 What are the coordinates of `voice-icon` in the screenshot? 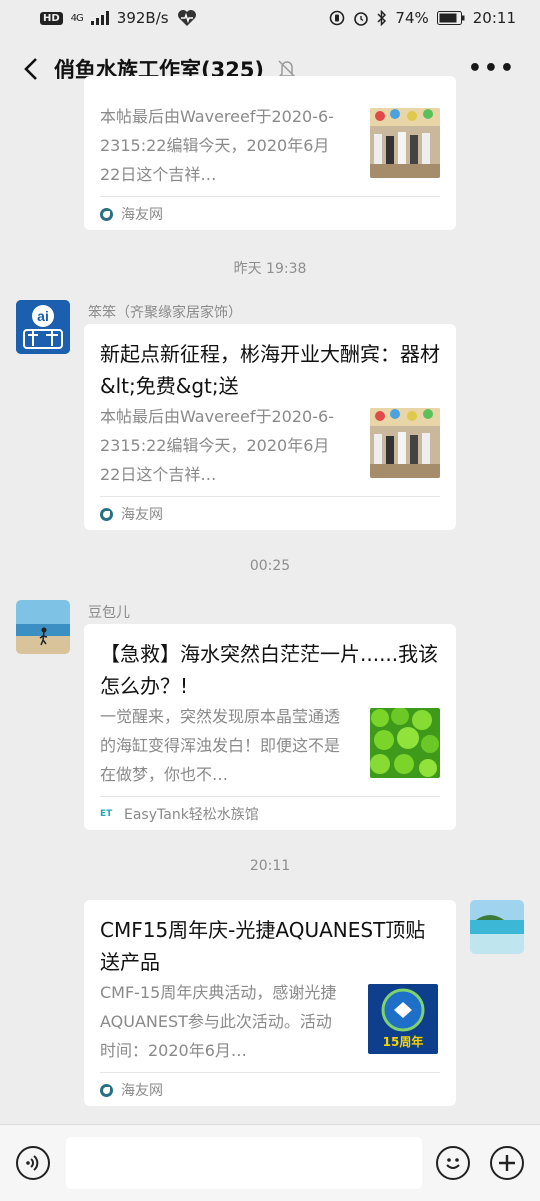 It's located at (32, 1163).